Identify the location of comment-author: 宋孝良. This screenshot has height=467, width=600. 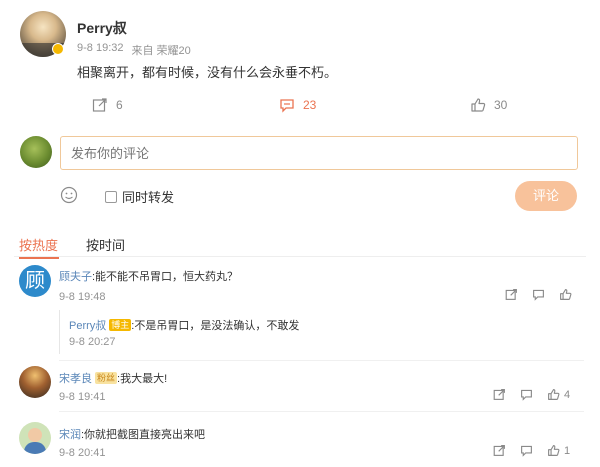
(75, 378).